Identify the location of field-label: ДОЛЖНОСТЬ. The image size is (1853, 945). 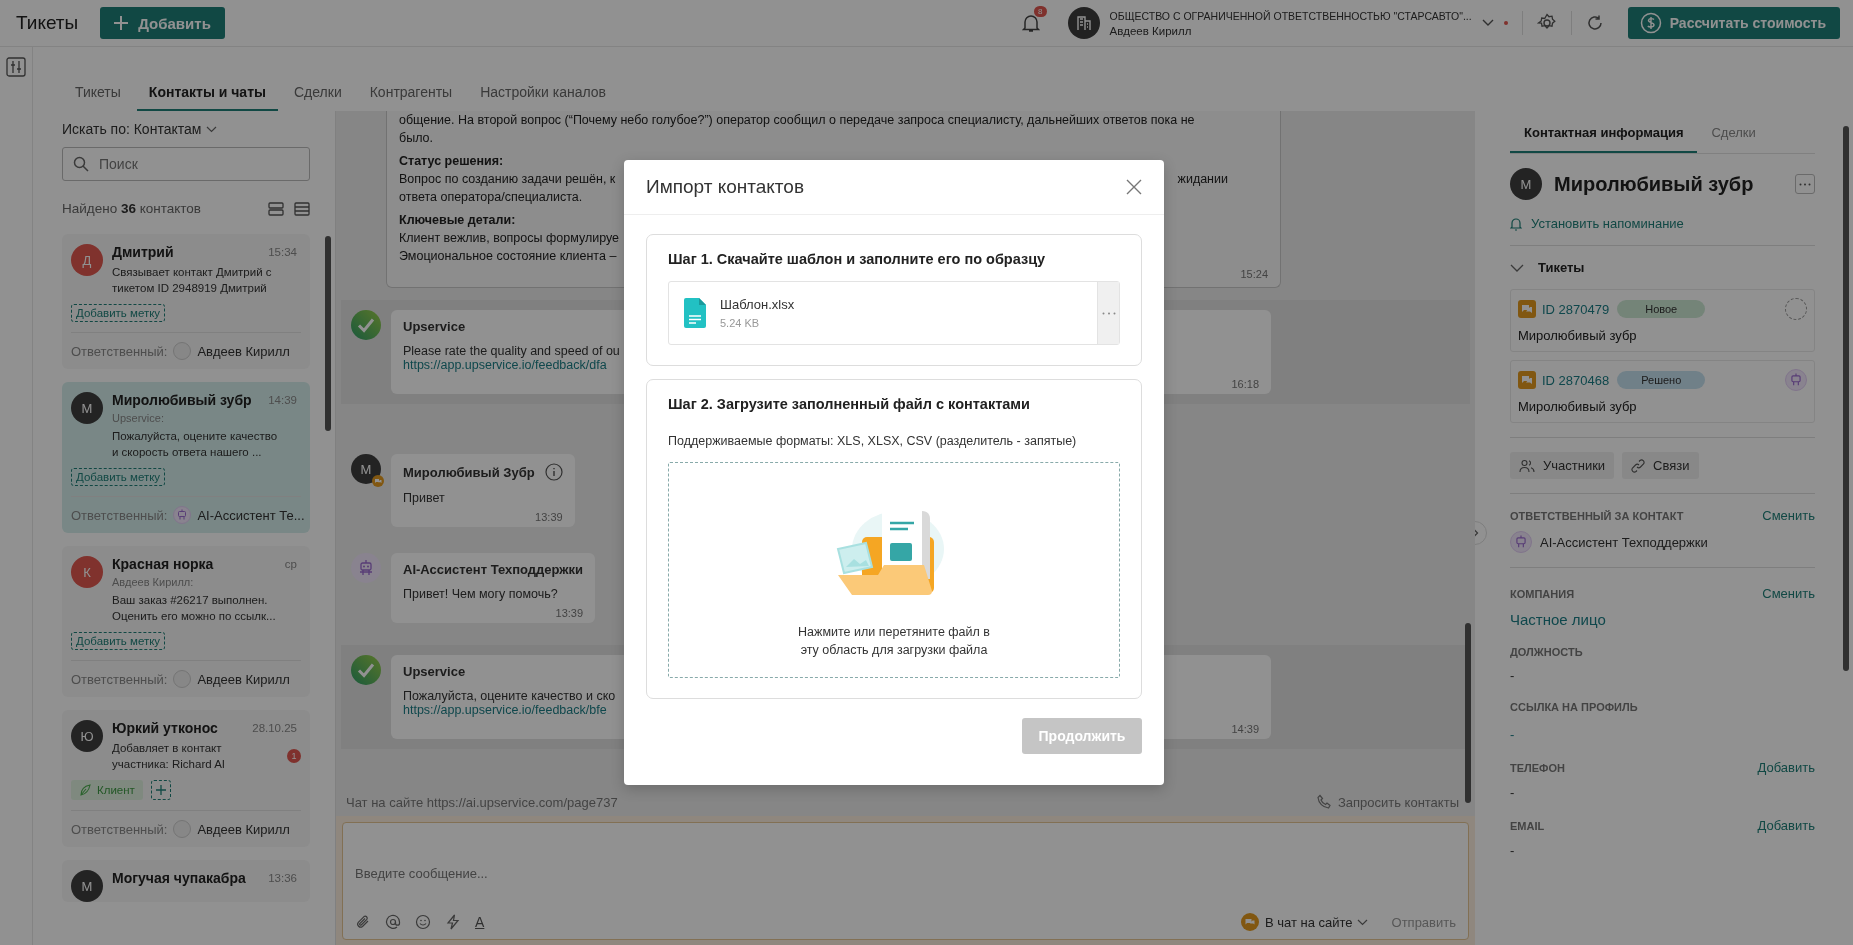
(1546, 652).